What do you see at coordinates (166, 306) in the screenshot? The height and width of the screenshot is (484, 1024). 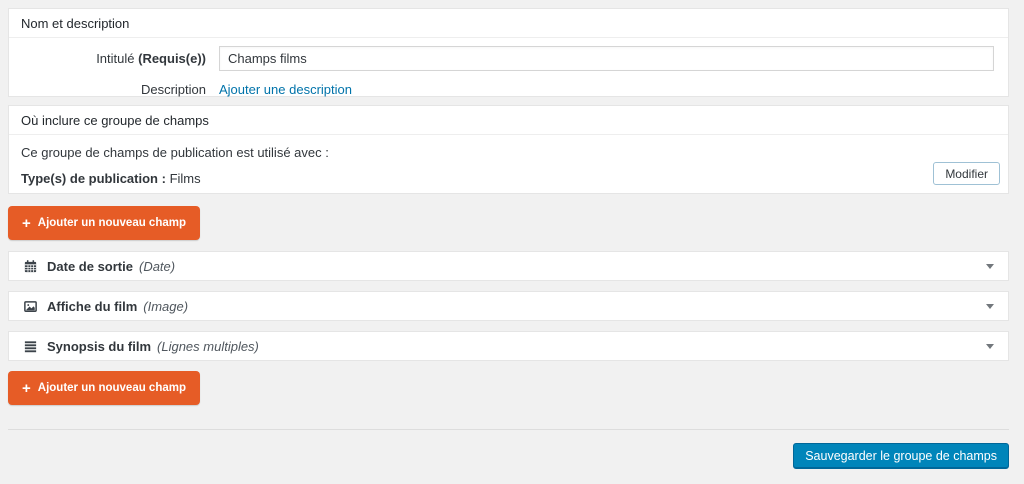 I see `field-type: (Image)` at bounding box center [166, 306].